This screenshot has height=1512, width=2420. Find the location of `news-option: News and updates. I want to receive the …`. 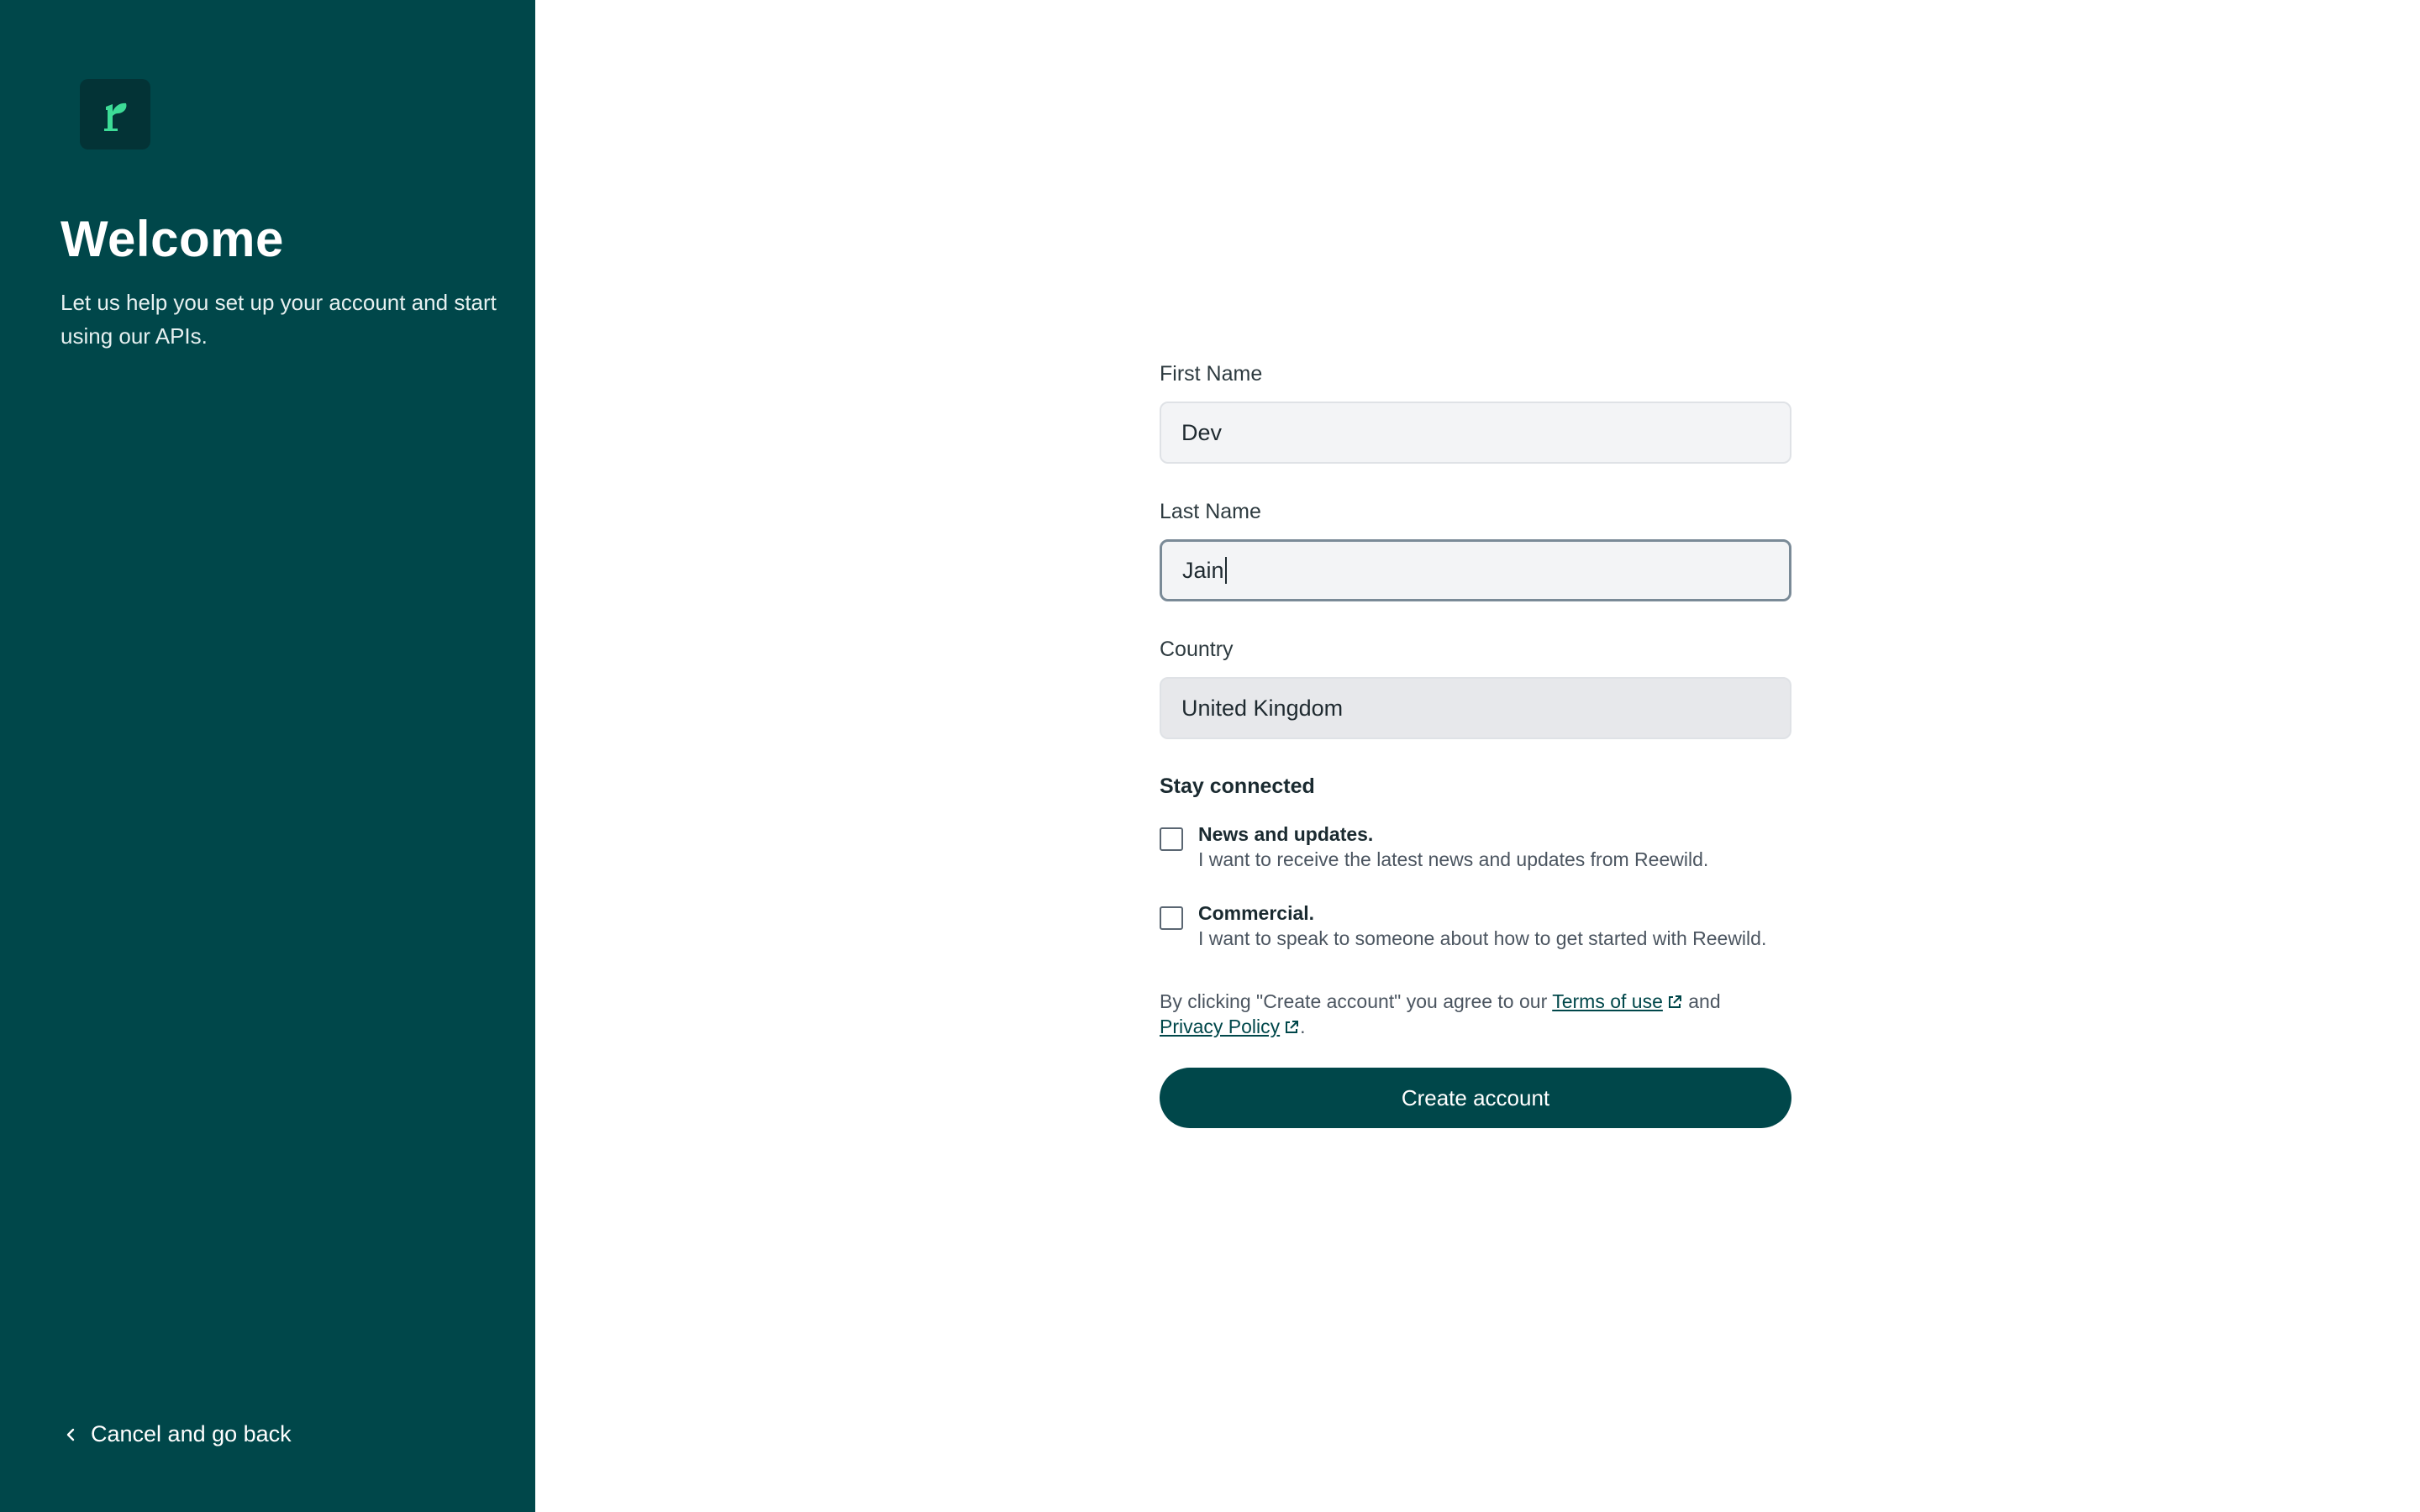

news-option: News and updates. I want to receive the … is located at coordinates (1475, 847).